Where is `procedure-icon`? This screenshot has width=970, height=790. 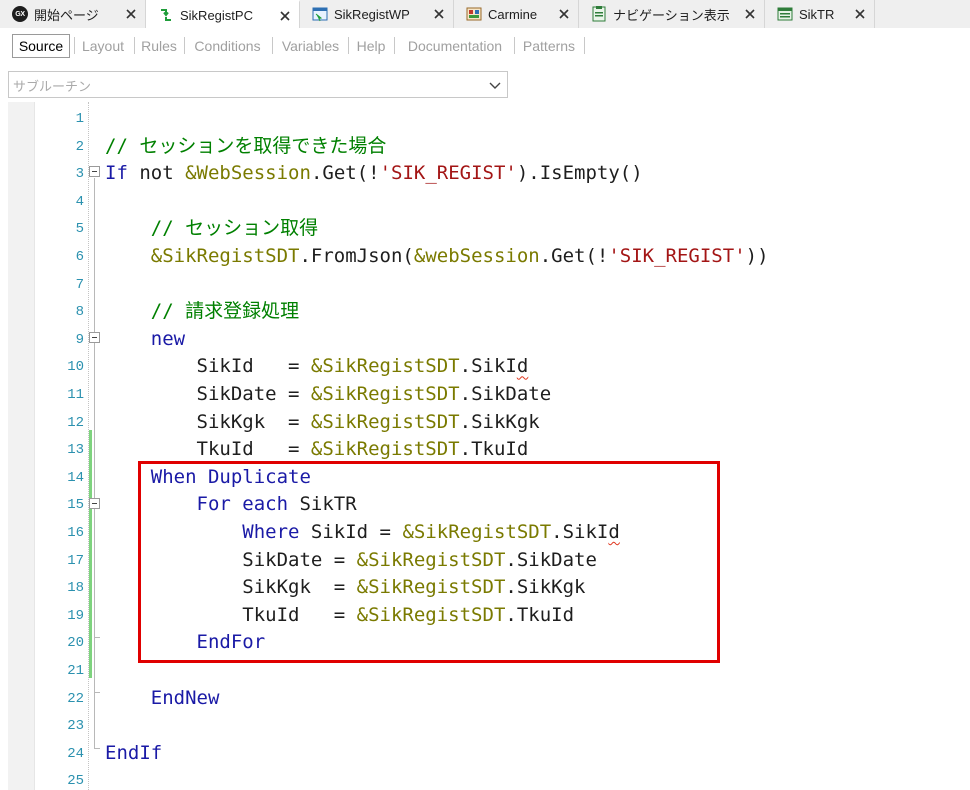
procedure-icon is located at coordinates (166, 15).